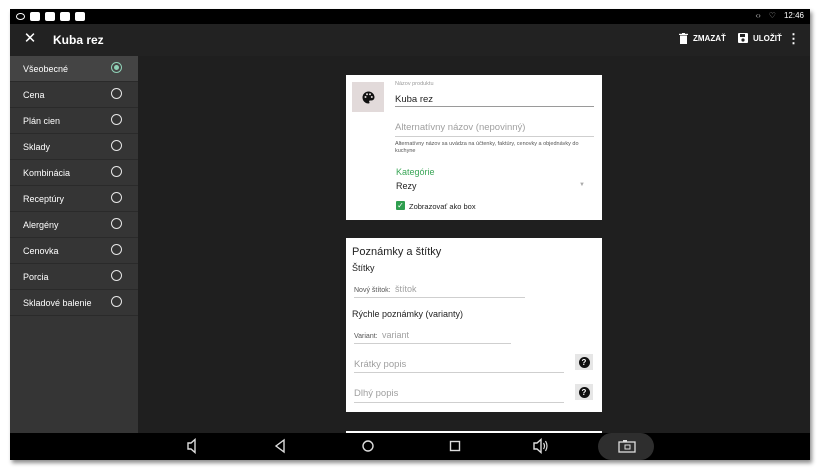 This screenshot has width=821, height=471. Describe the element at coordinates (432, 343) in the screenshot. I see `variant-underline` at that location.